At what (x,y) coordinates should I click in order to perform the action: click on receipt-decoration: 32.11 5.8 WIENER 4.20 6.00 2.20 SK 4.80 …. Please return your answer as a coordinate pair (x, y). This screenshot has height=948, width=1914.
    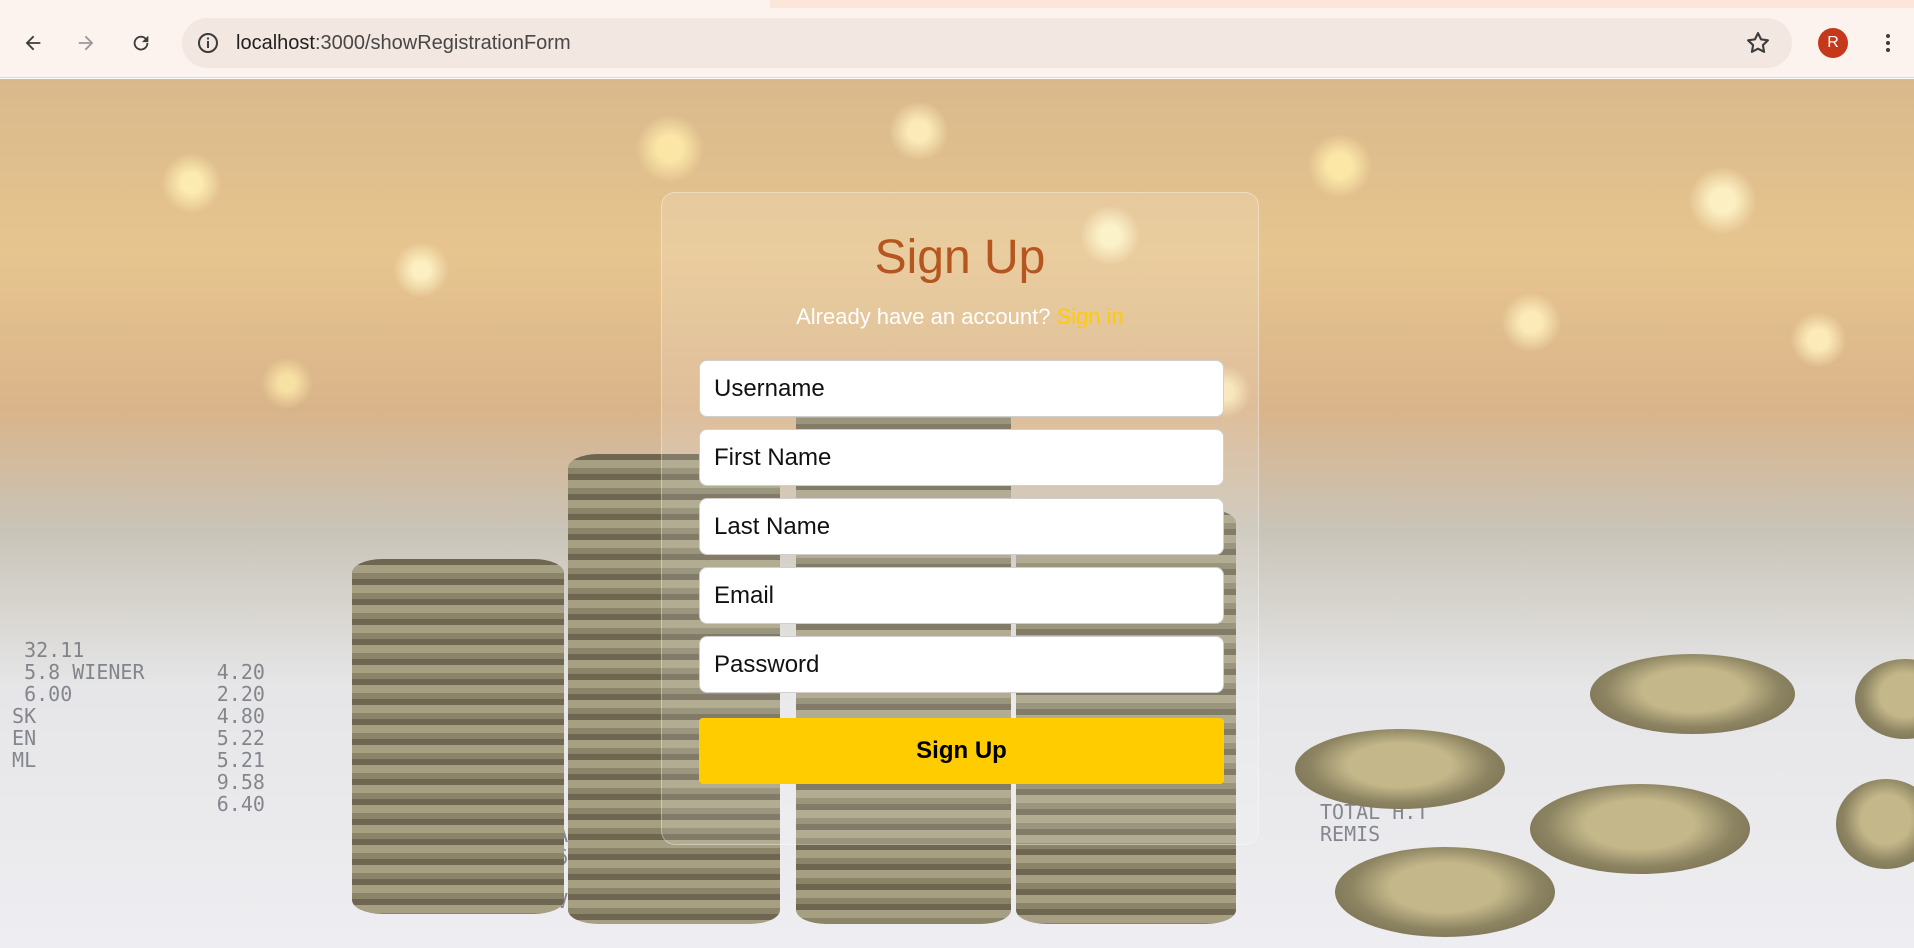
    Looking at the image, I should click on (138, 727).